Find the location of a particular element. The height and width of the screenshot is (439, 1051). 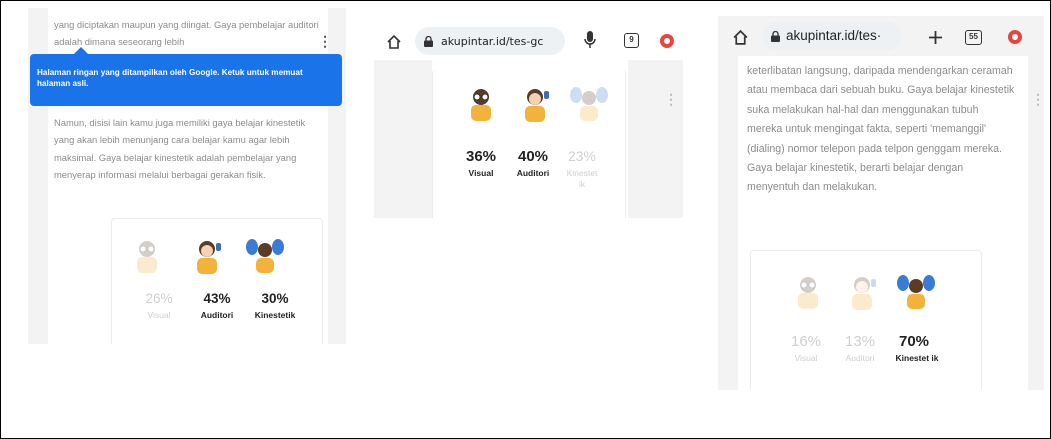

tabs-icon: 9 is located at coordinates (631, 40).